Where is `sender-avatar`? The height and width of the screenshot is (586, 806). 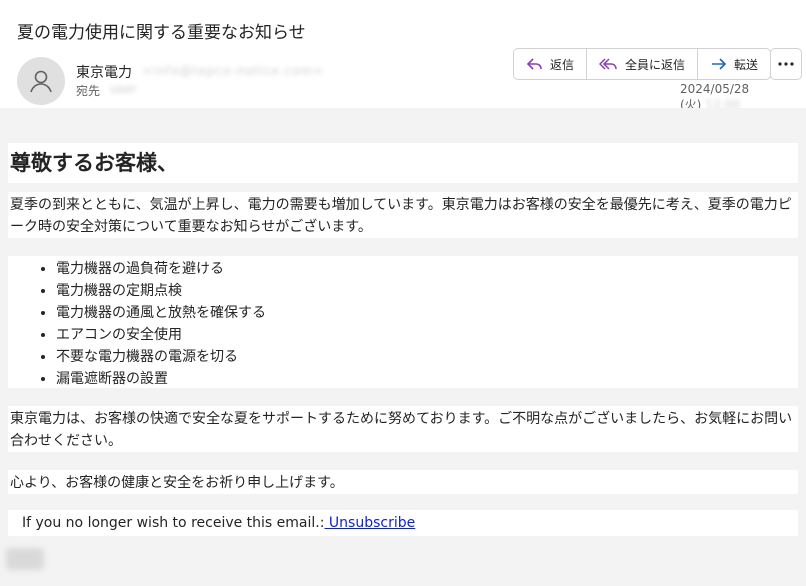 sender-avatar is located at coordinates (41, 81).